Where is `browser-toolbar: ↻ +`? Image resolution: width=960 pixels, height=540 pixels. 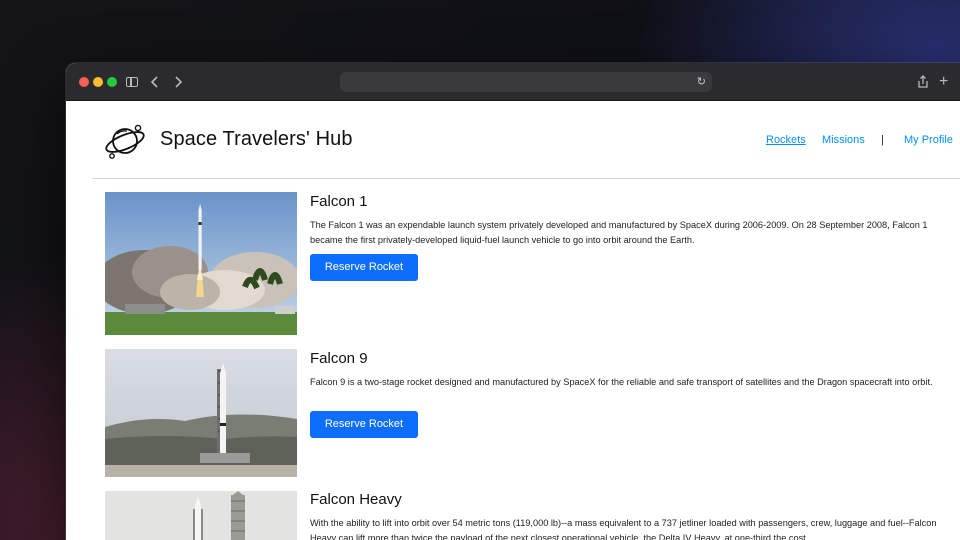
browser-toolbar: ↻ + is located at coordinates (513, 82).